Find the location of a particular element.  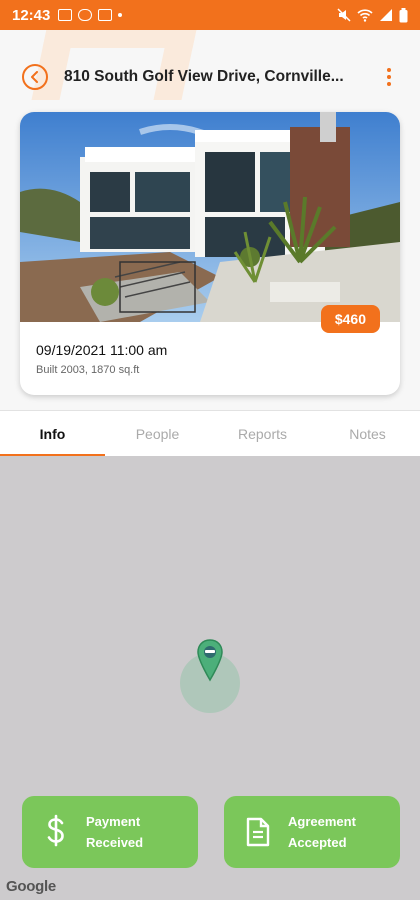

chevron-left-icon is located at coordinates (34, 77).